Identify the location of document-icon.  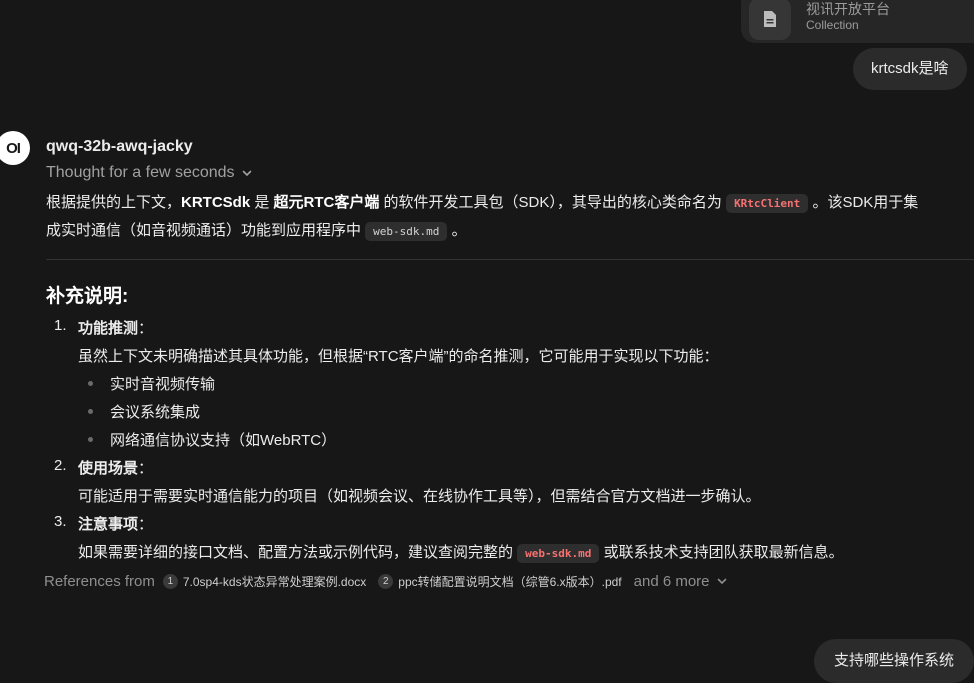
(770, 20).